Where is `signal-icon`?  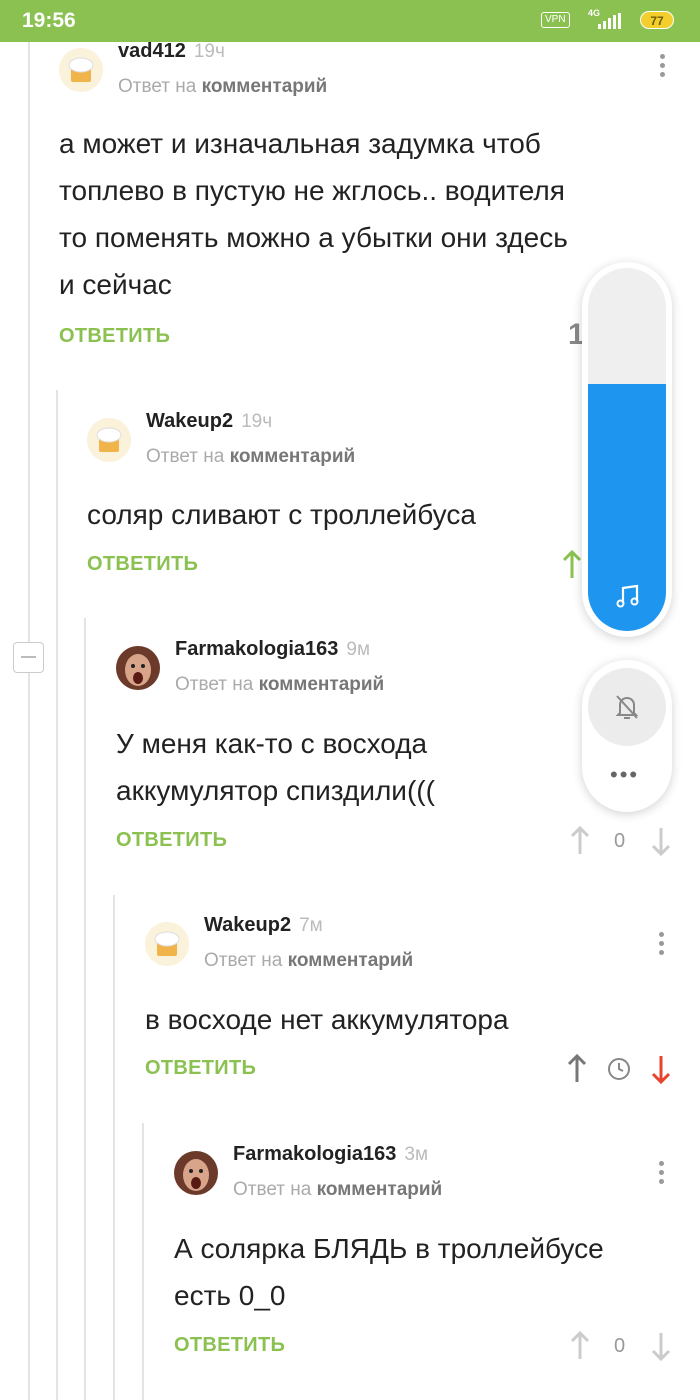 signal-icon is located at coordinates (609, 21).